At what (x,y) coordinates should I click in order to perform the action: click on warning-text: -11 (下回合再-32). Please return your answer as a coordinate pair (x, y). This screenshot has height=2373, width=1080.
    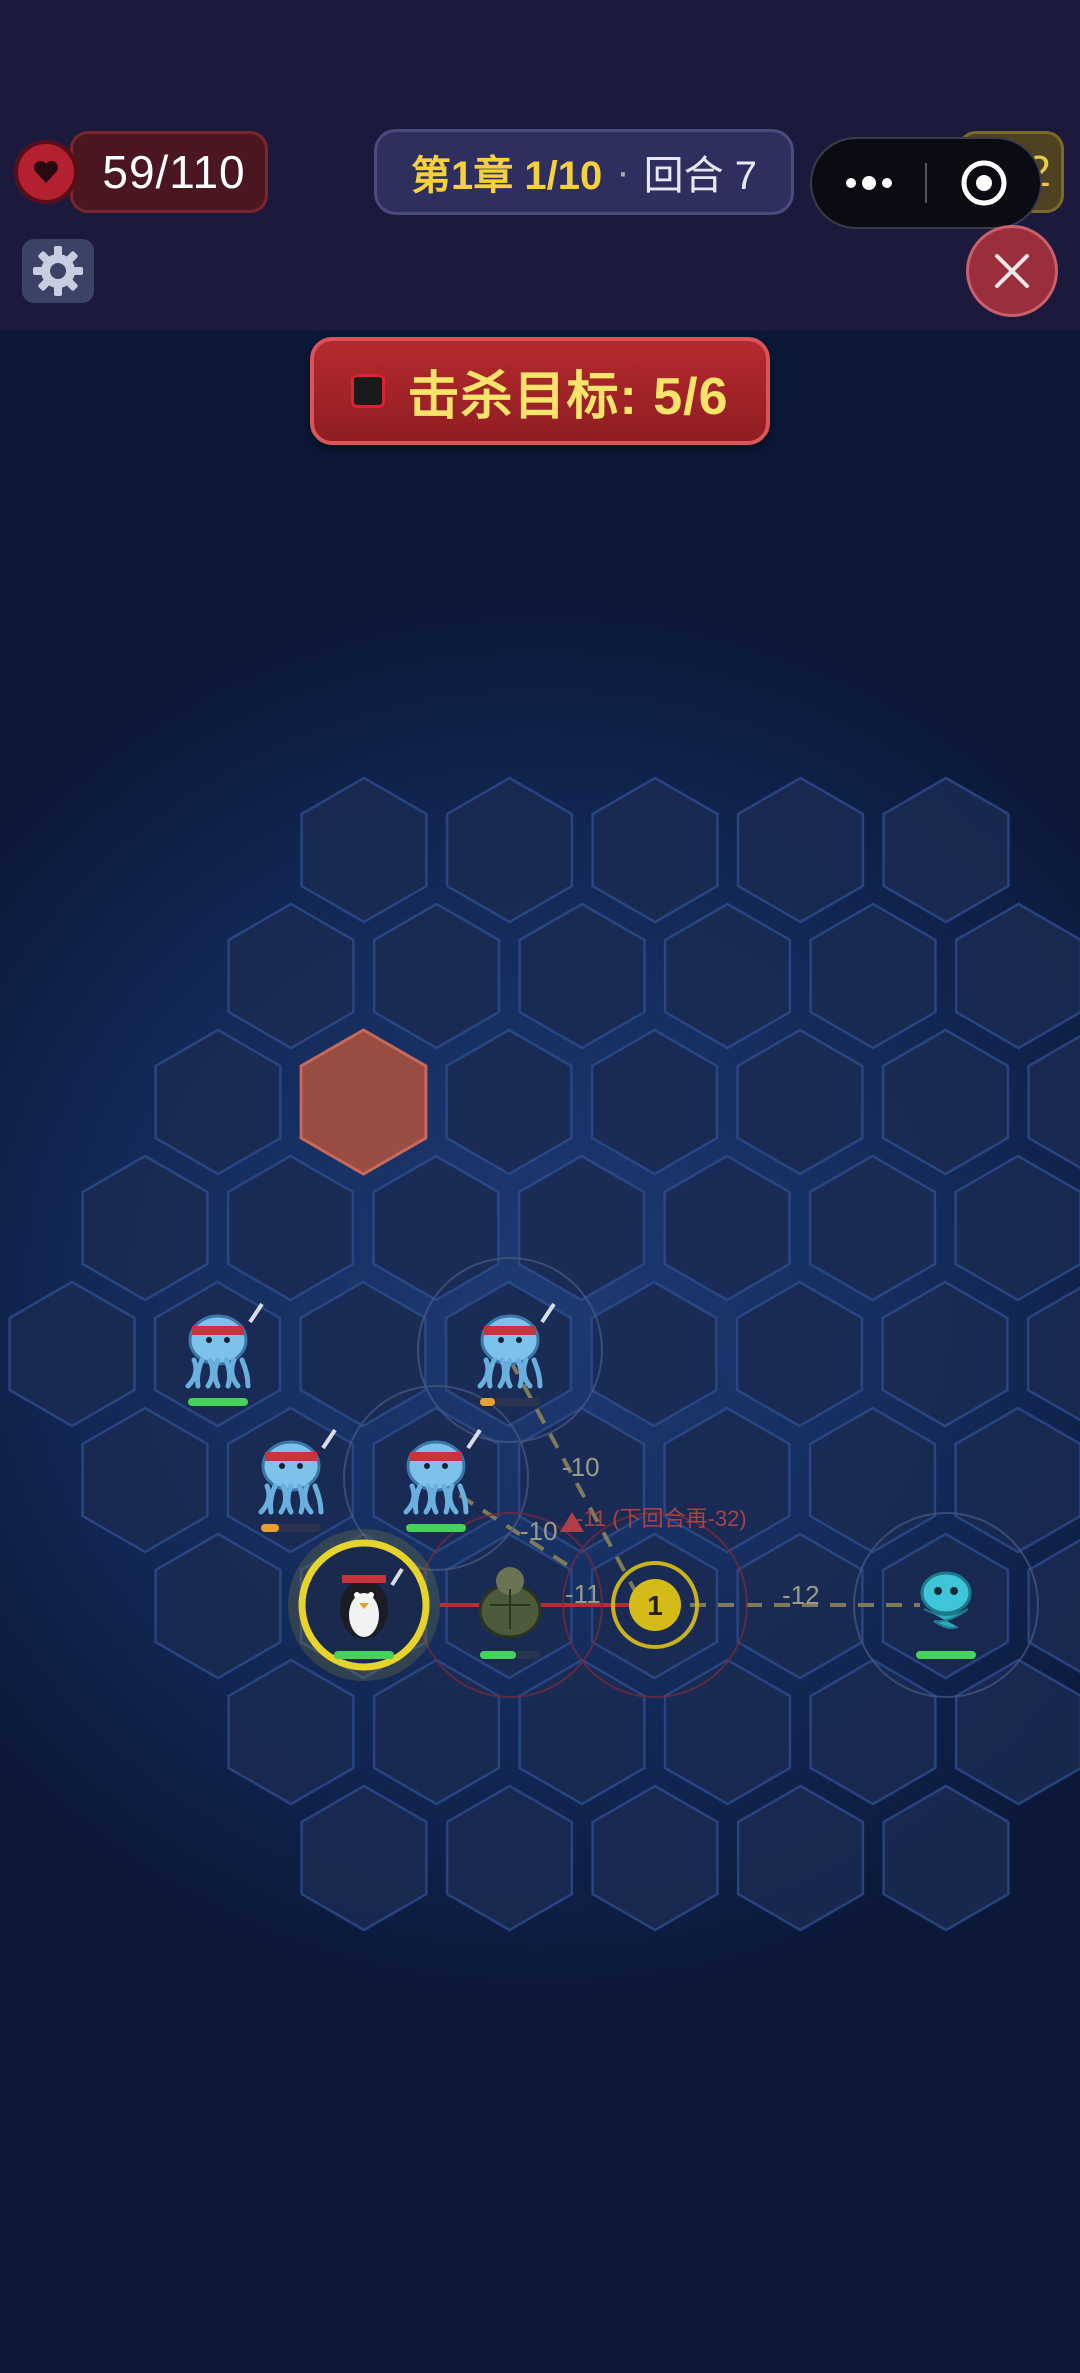
    Looking at the image, I should click on (661, 1518).